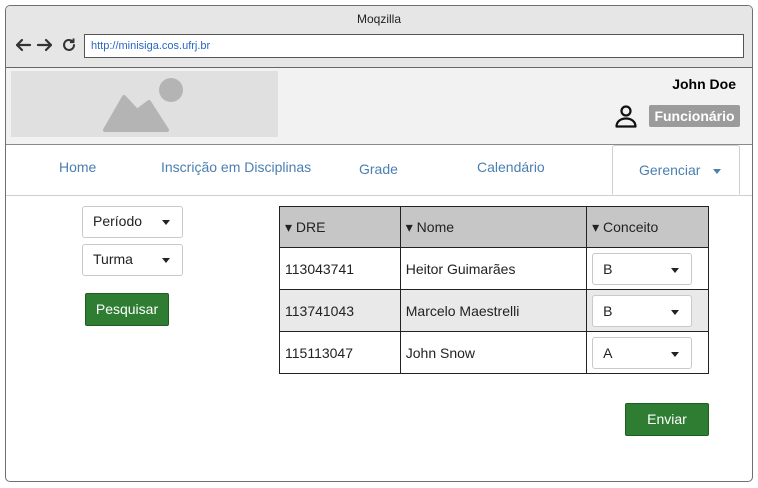 The width and height of the screenshot is (758, 488). What do you see at coordinates (45, 45) in the screenshot?
I see `forward-arrow-icon` at bounding box center [45, 45].